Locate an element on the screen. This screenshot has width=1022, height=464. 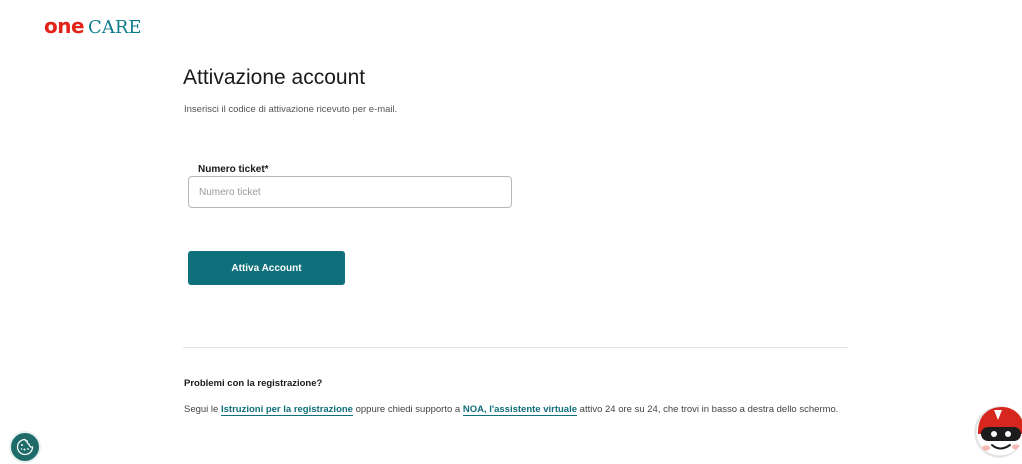
page-title: Attivazione account is located at coordinates (274, 77).